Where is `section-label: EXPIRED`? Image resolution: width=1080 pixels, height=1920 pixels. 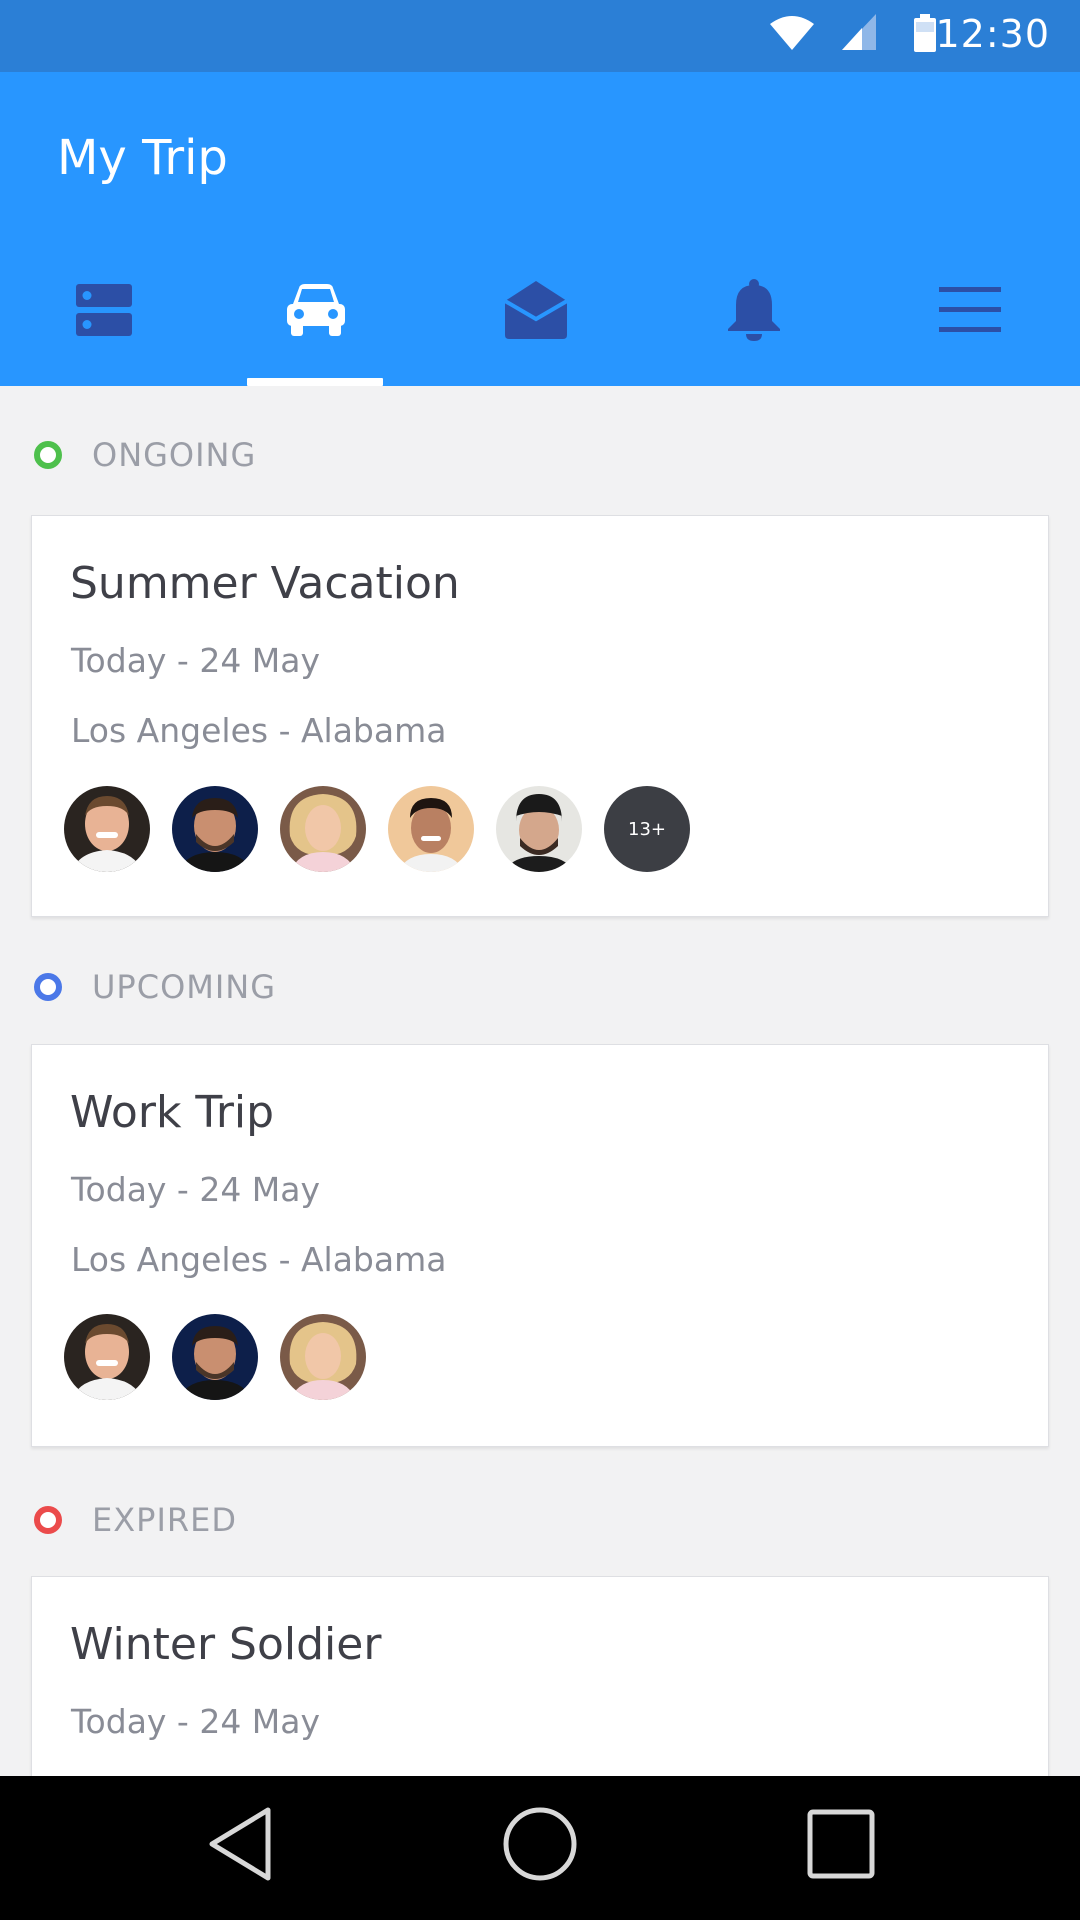
section-label: EXPIRED is located at coordinates (164, 1520).